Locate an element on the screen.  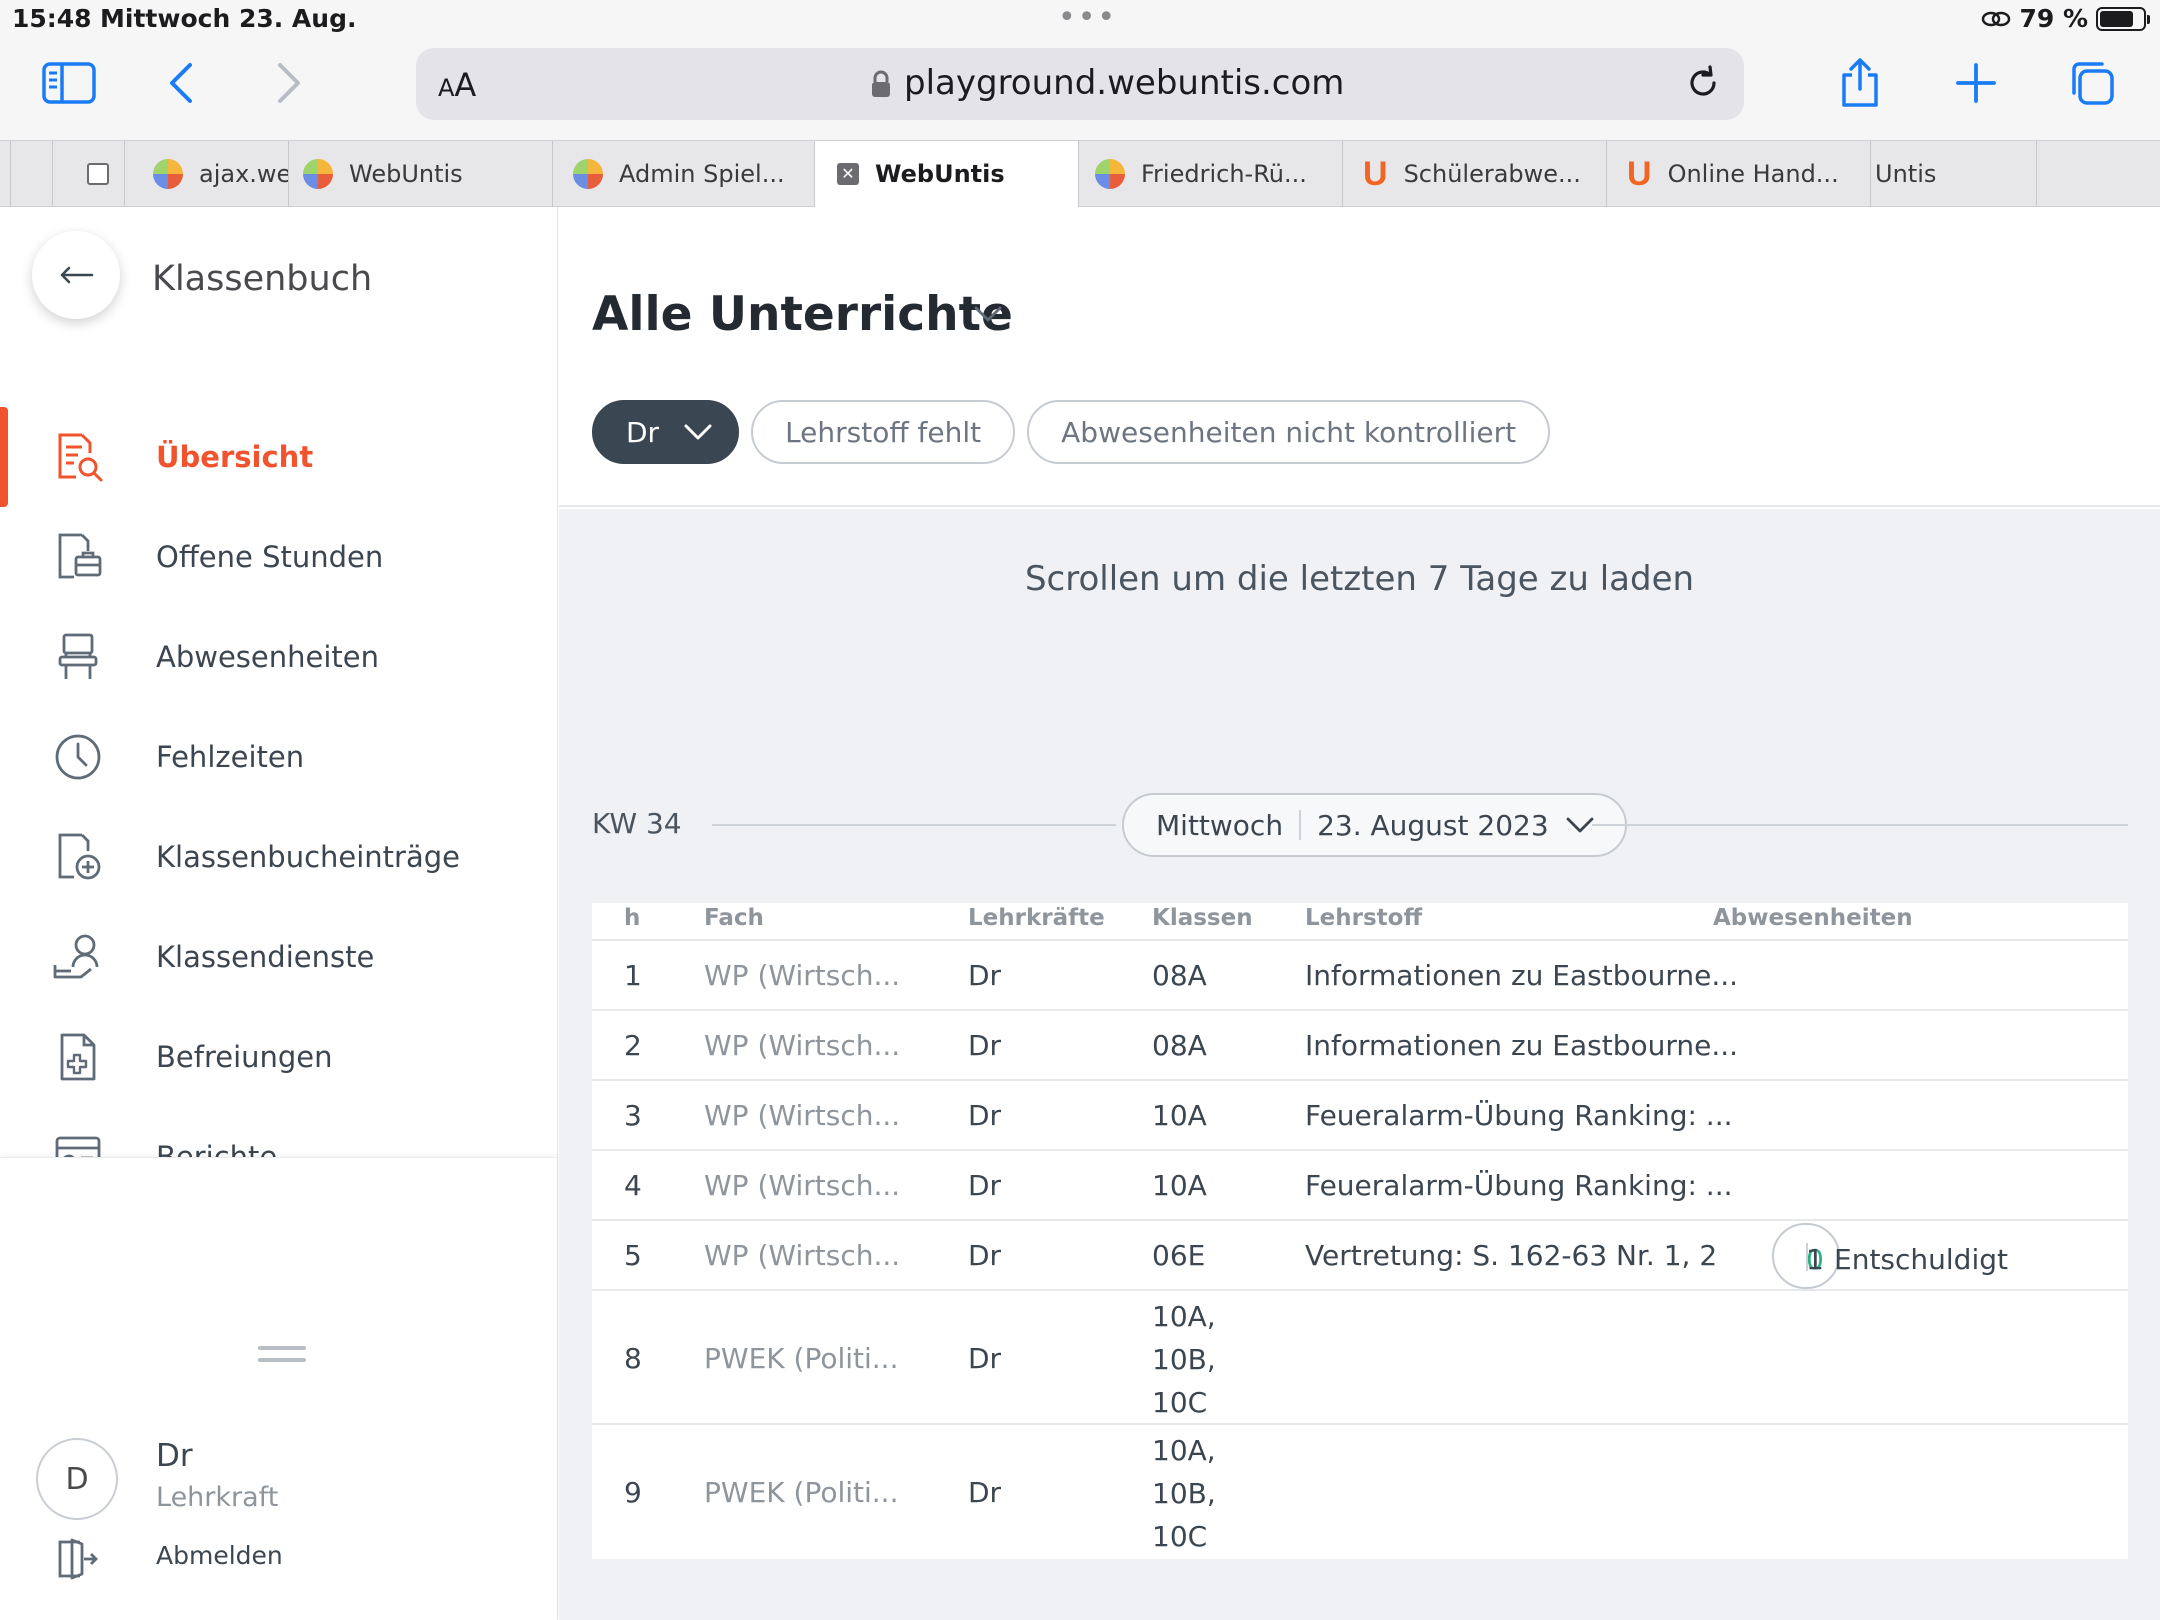
column-header-fach: Fach is located at coordinates (734, 918).